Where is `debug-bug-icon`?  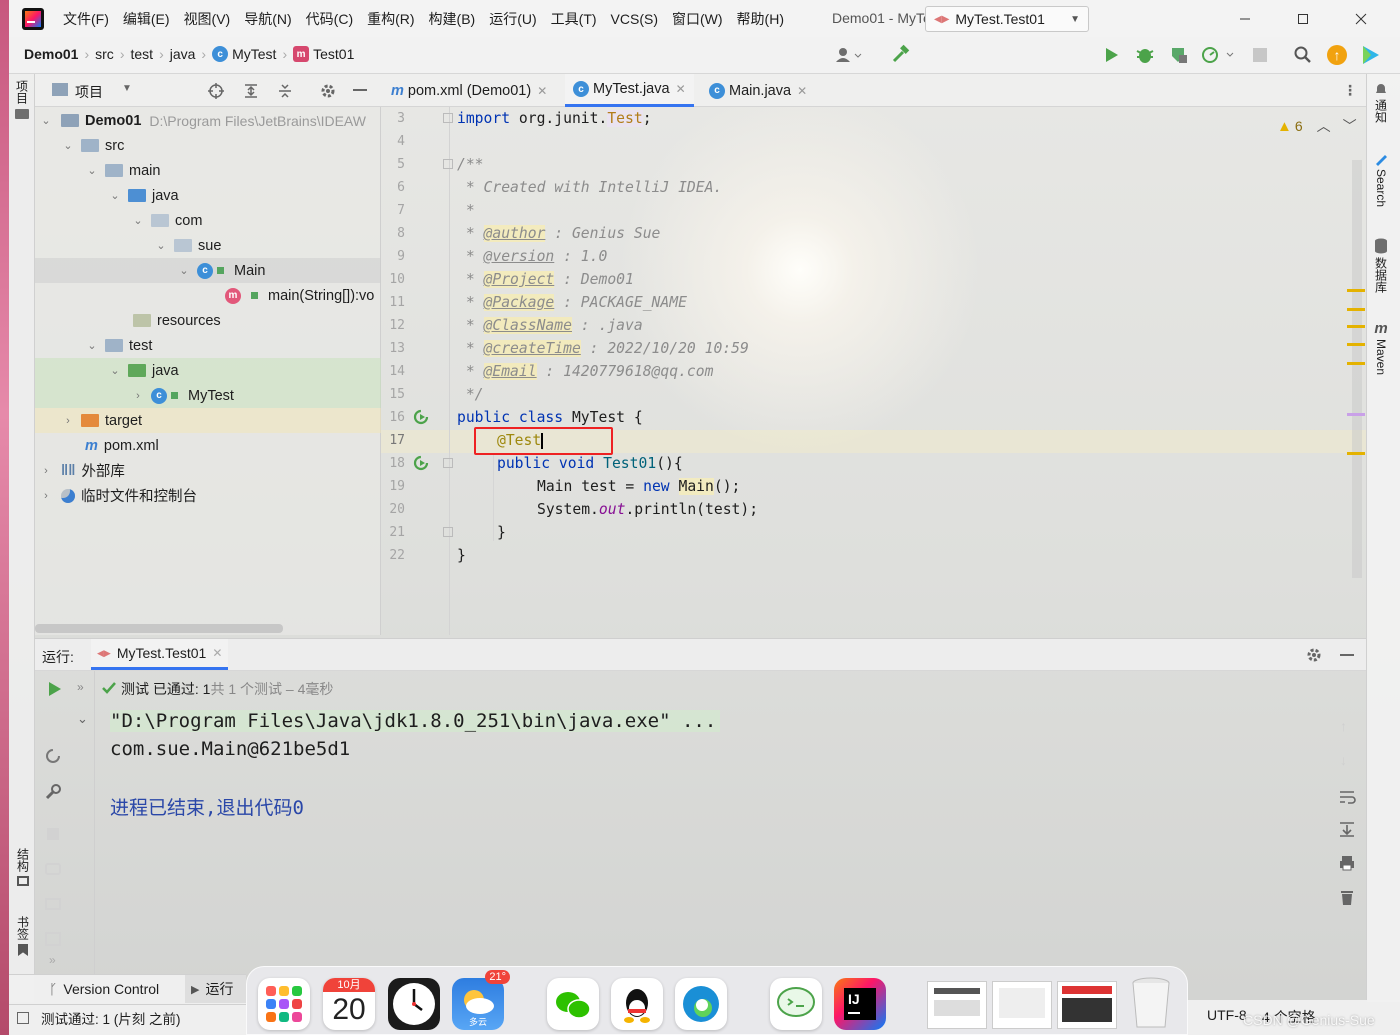
debug-bug-icon is located at coordinates (1145, 55).